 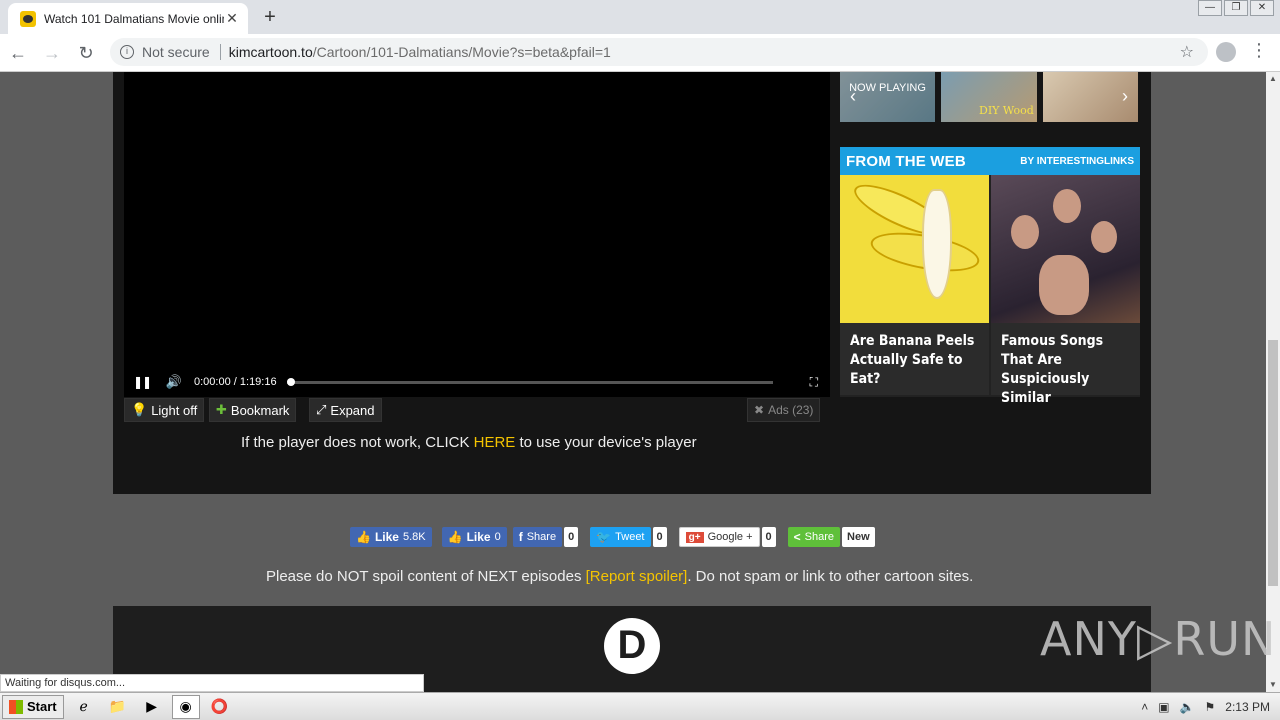 What do you see at coordinates (185, 706) in the screenshot?
I see `chrome-icon: ◉` at bounding box center [185, 706].